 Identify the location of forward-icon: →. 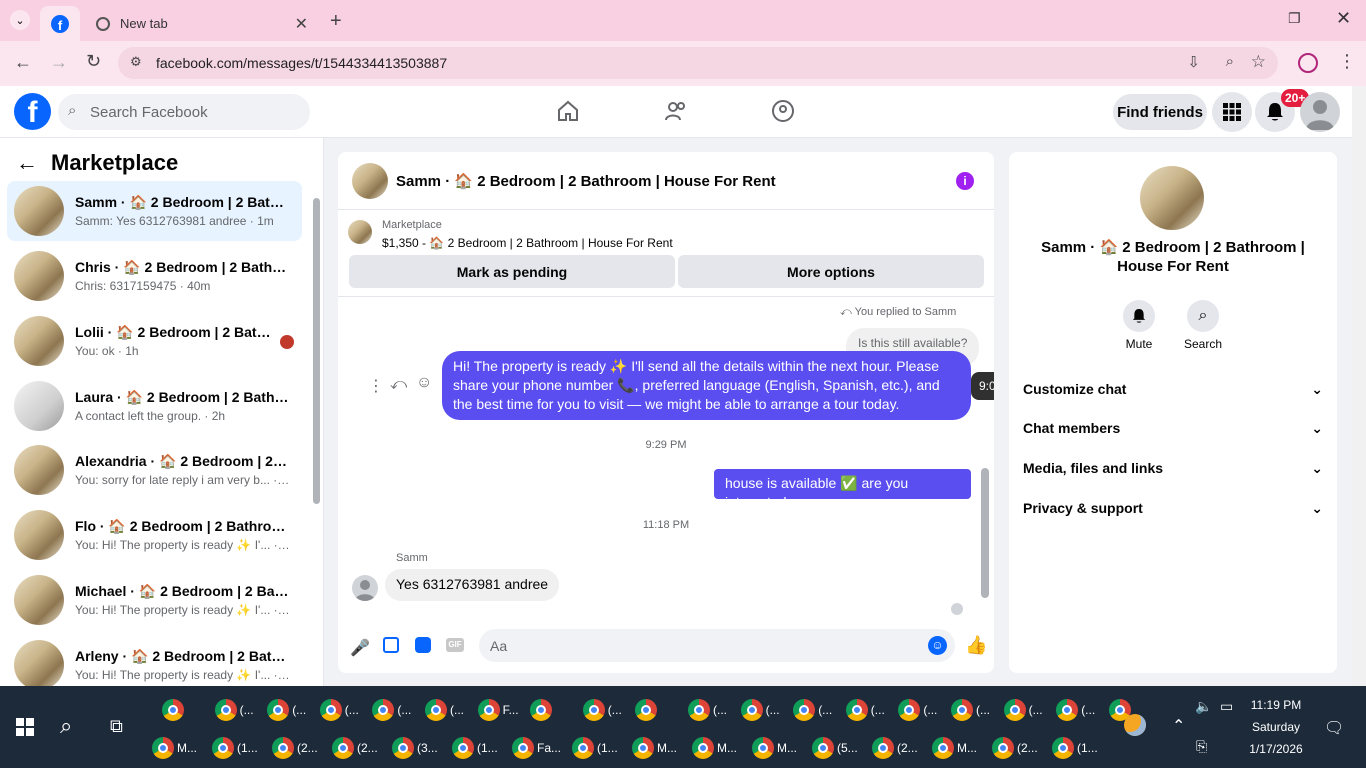
(59, 62).